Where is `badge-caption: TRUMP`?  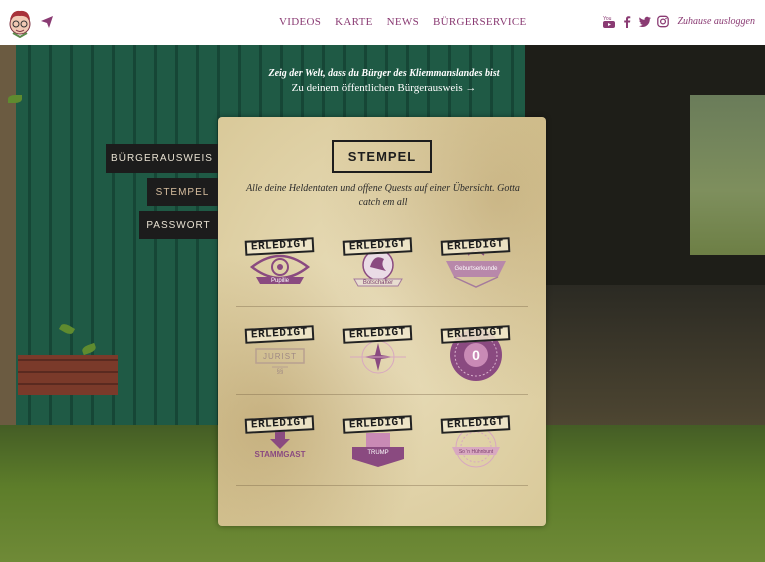
badge-caption: TRUMP is located at coordinates (378, 453).